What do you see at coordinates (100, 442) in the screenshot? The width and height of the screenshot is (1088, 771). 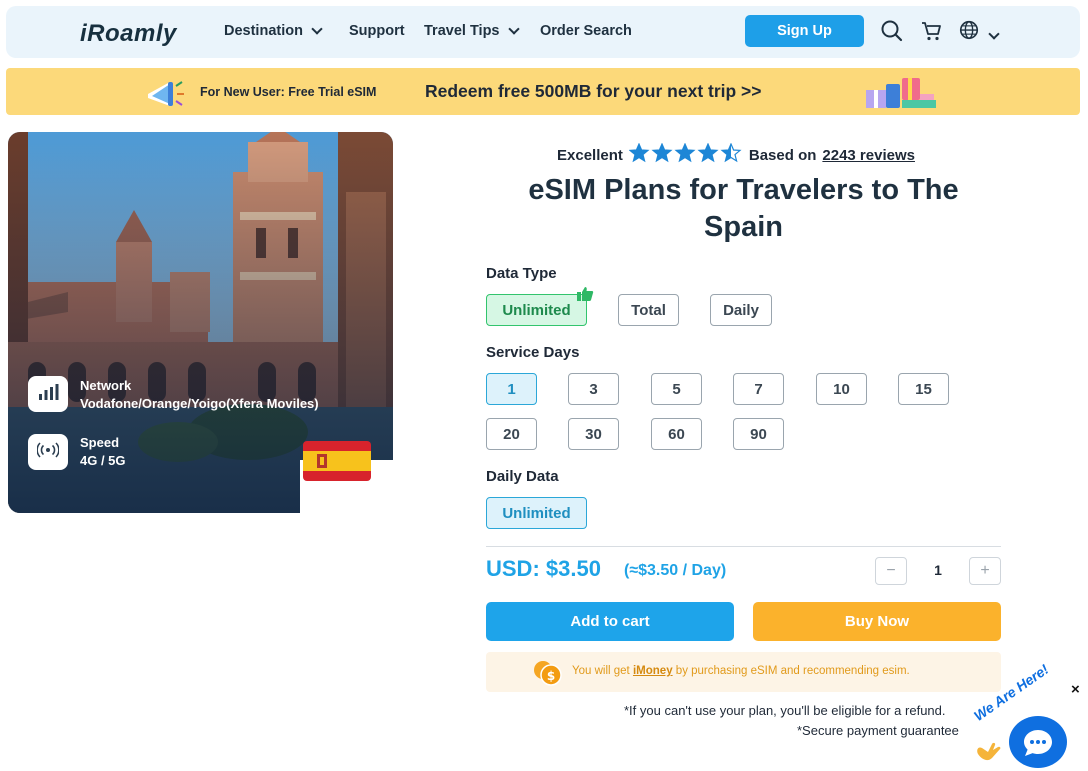 I see `speed-label: Speed` at bounding box center [100, 442].